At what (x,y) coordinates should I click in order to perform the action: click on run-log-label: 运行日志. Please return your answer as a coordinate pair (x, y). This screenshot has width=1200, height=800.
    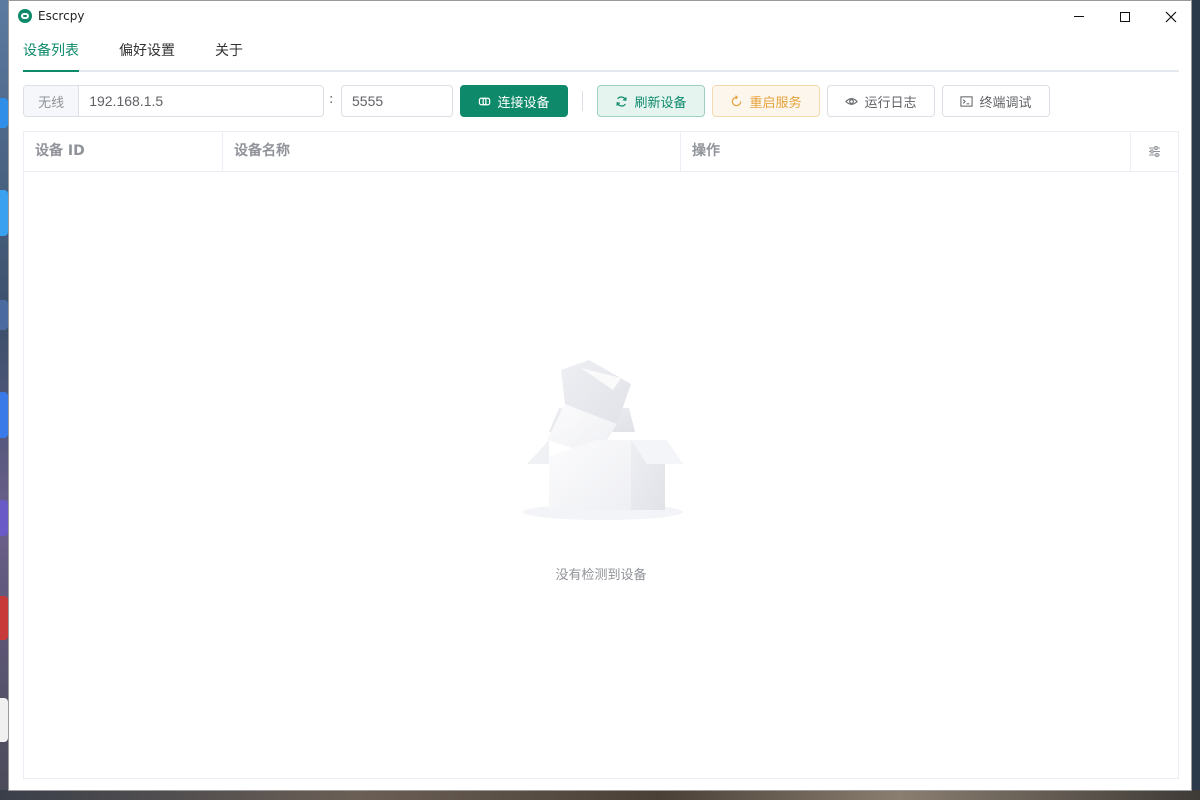
    Looking at the image, I should click on (890, 103).